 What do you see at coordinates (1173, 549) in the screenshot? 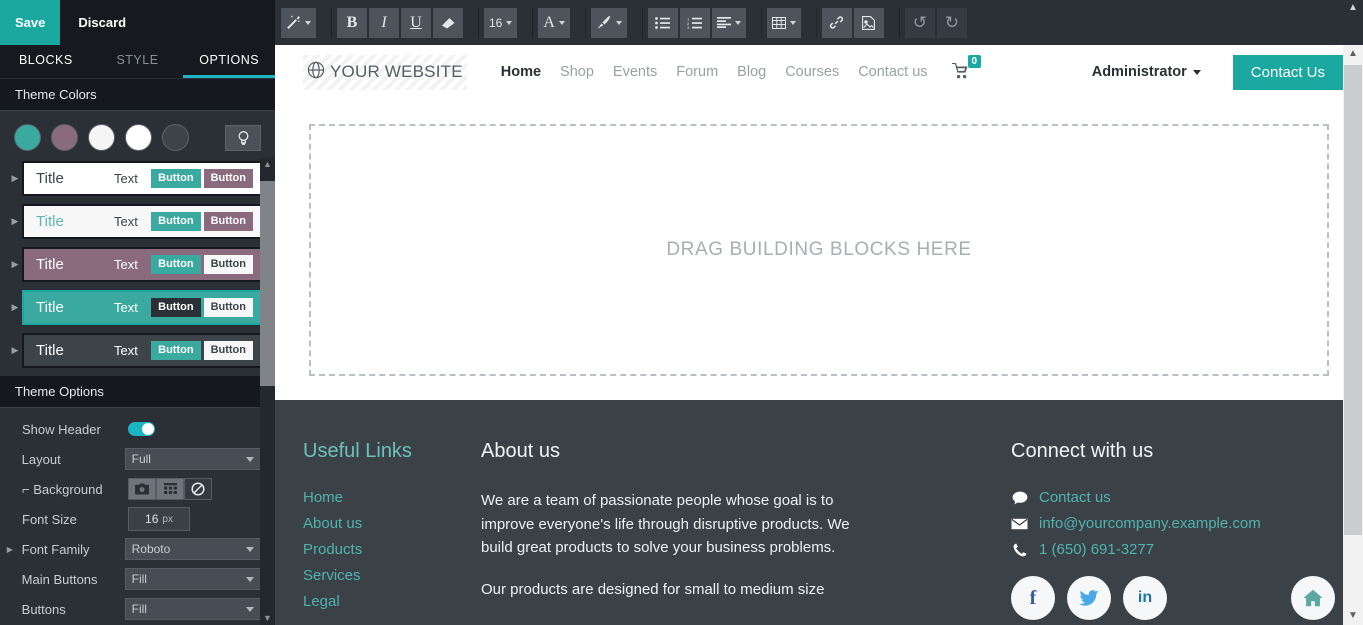
I see `footer-phone-row: 1 (650) 691-3277` at bounding box center [1173, 549].